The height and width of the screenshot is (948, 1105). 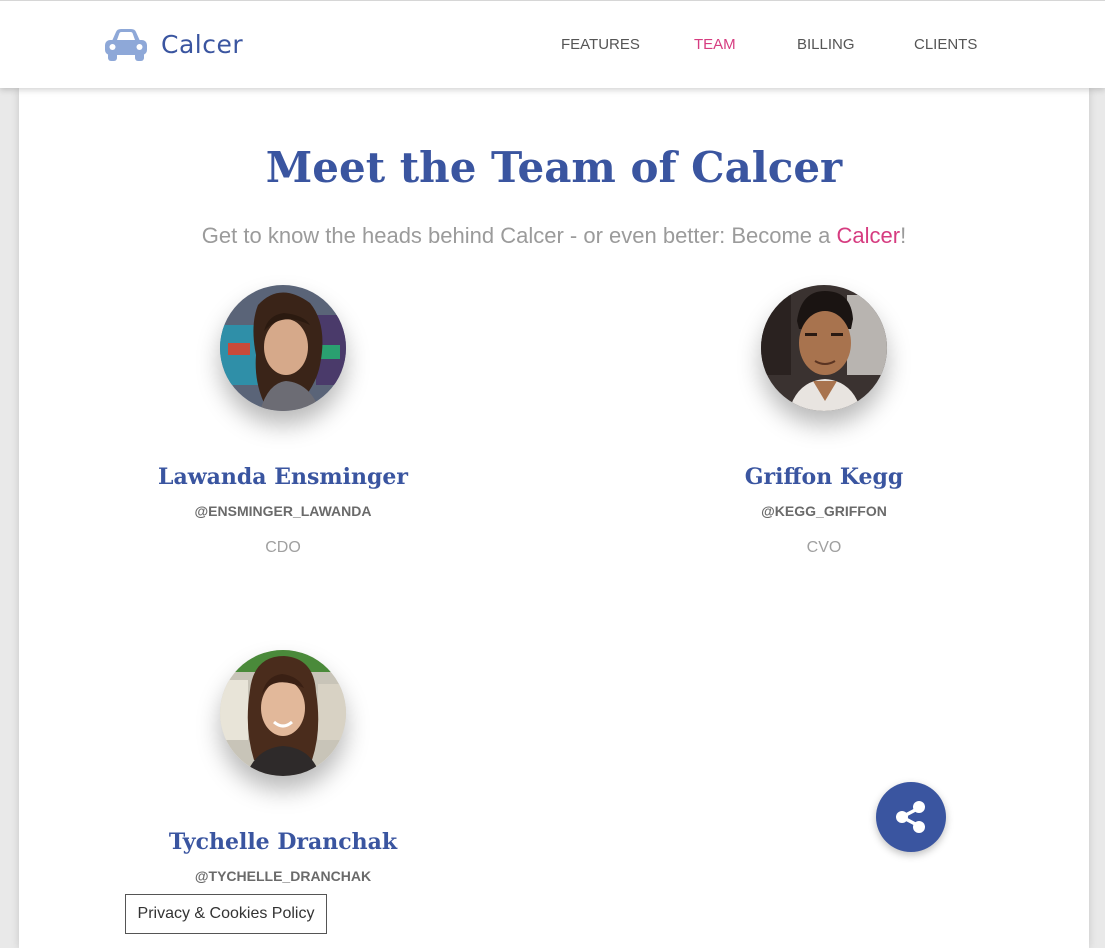 I want to click on nav-billing: BILLING, so click(x=826, y=45).